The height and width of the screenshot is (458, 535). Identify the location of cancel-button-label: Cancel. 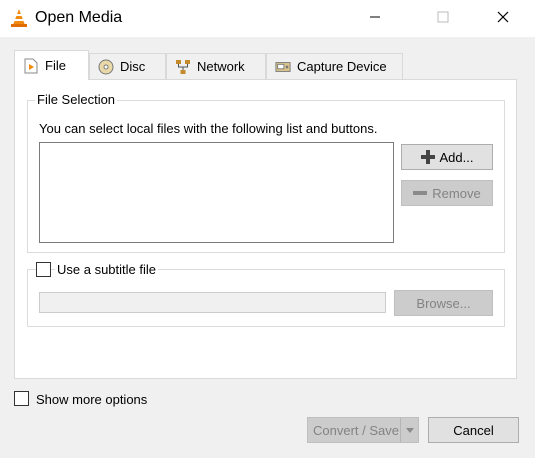
(473, 430).